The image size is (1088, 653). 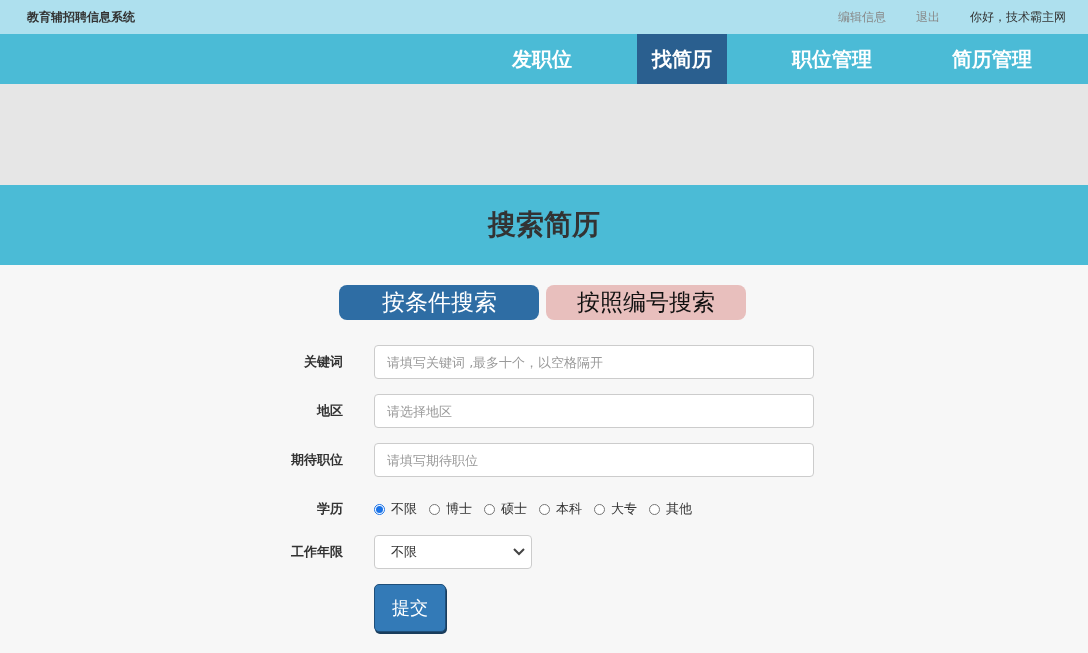 What do you see at coordinates (329, 411) in the screenshot?
I see `field-label: 地区` at bounding box center [329, 411].